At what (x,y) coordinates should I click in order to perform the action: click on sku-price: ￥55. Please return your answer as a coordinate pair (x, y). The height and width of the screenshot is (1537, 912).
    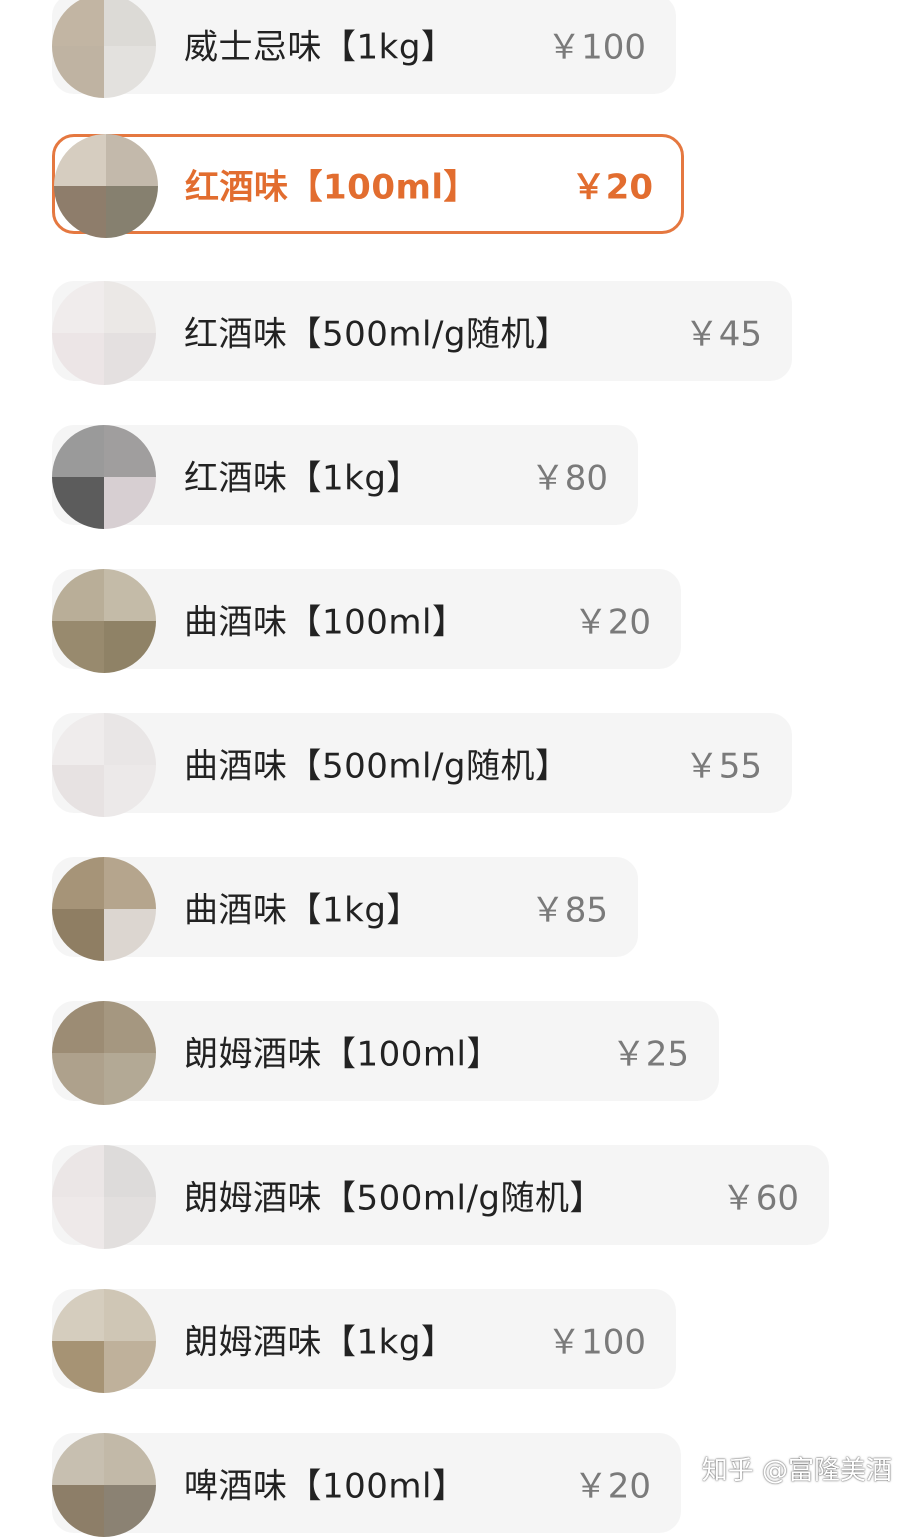
    Looking at the image, I should click on (723, 766).